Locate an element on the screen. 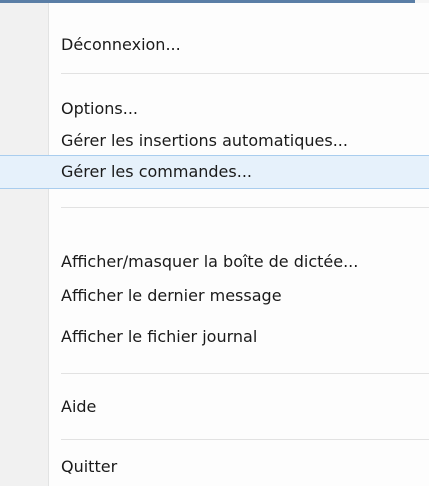 The image size is (429, 486). menu-gutter-divider is located at coordinates (48, 244).